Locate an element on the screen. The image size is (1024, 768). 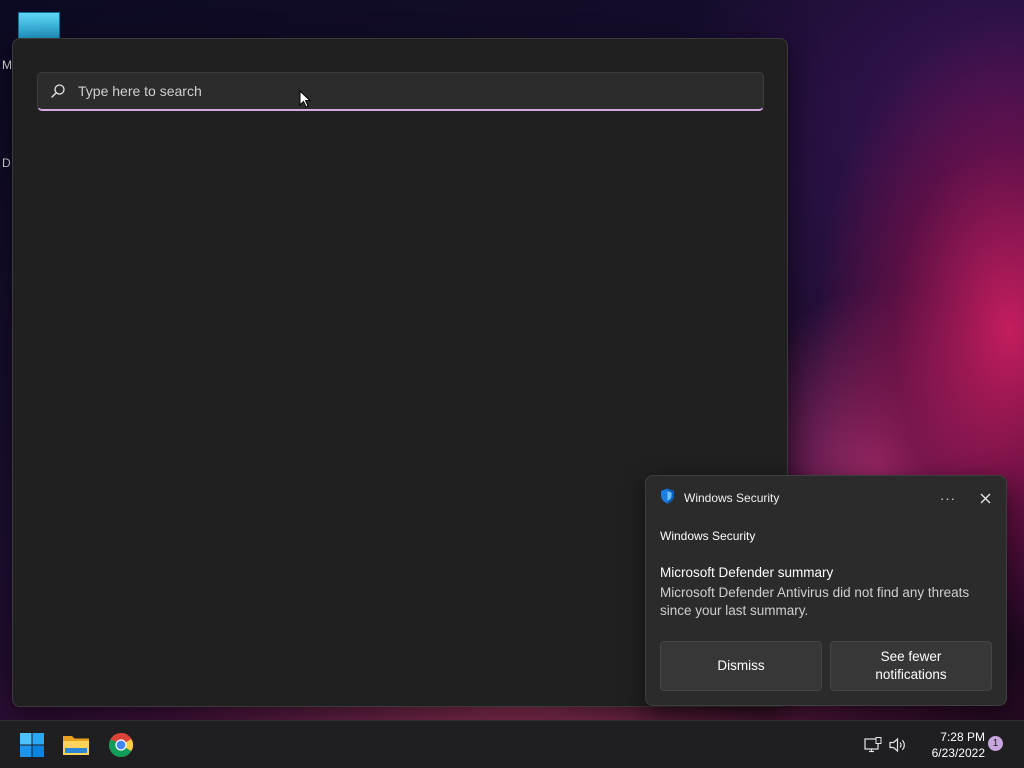
dismiss-button: Dismiss is located at coordinates (741, 666).